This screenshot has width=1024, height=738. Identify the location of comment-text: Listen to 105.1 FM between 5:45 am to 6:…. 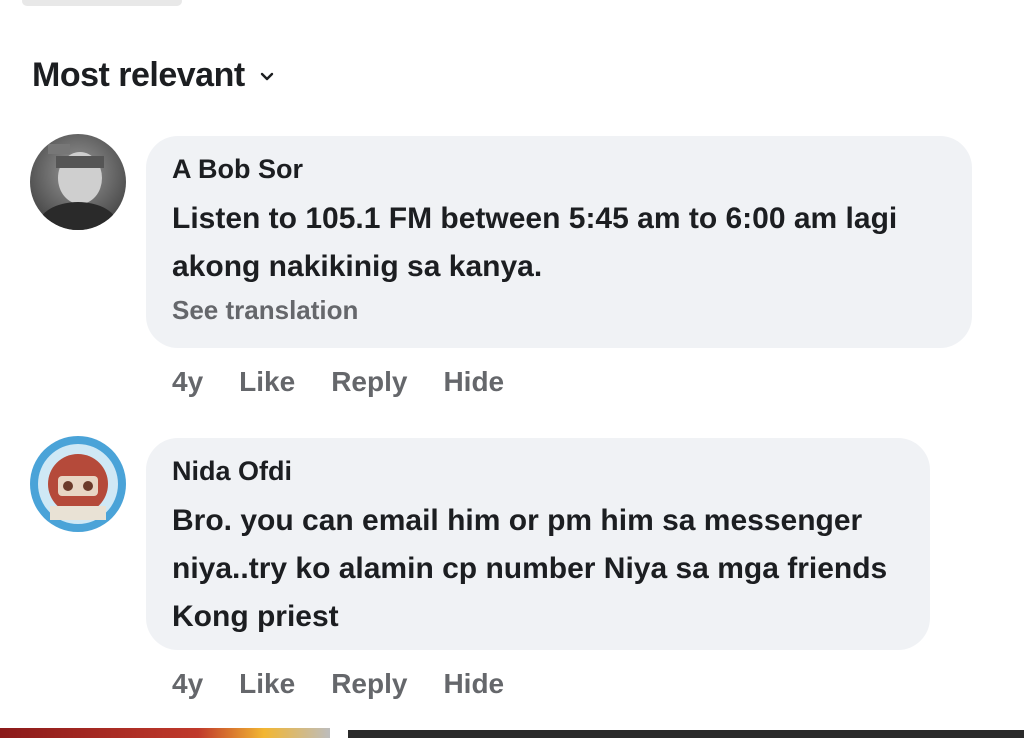
(535, 242).